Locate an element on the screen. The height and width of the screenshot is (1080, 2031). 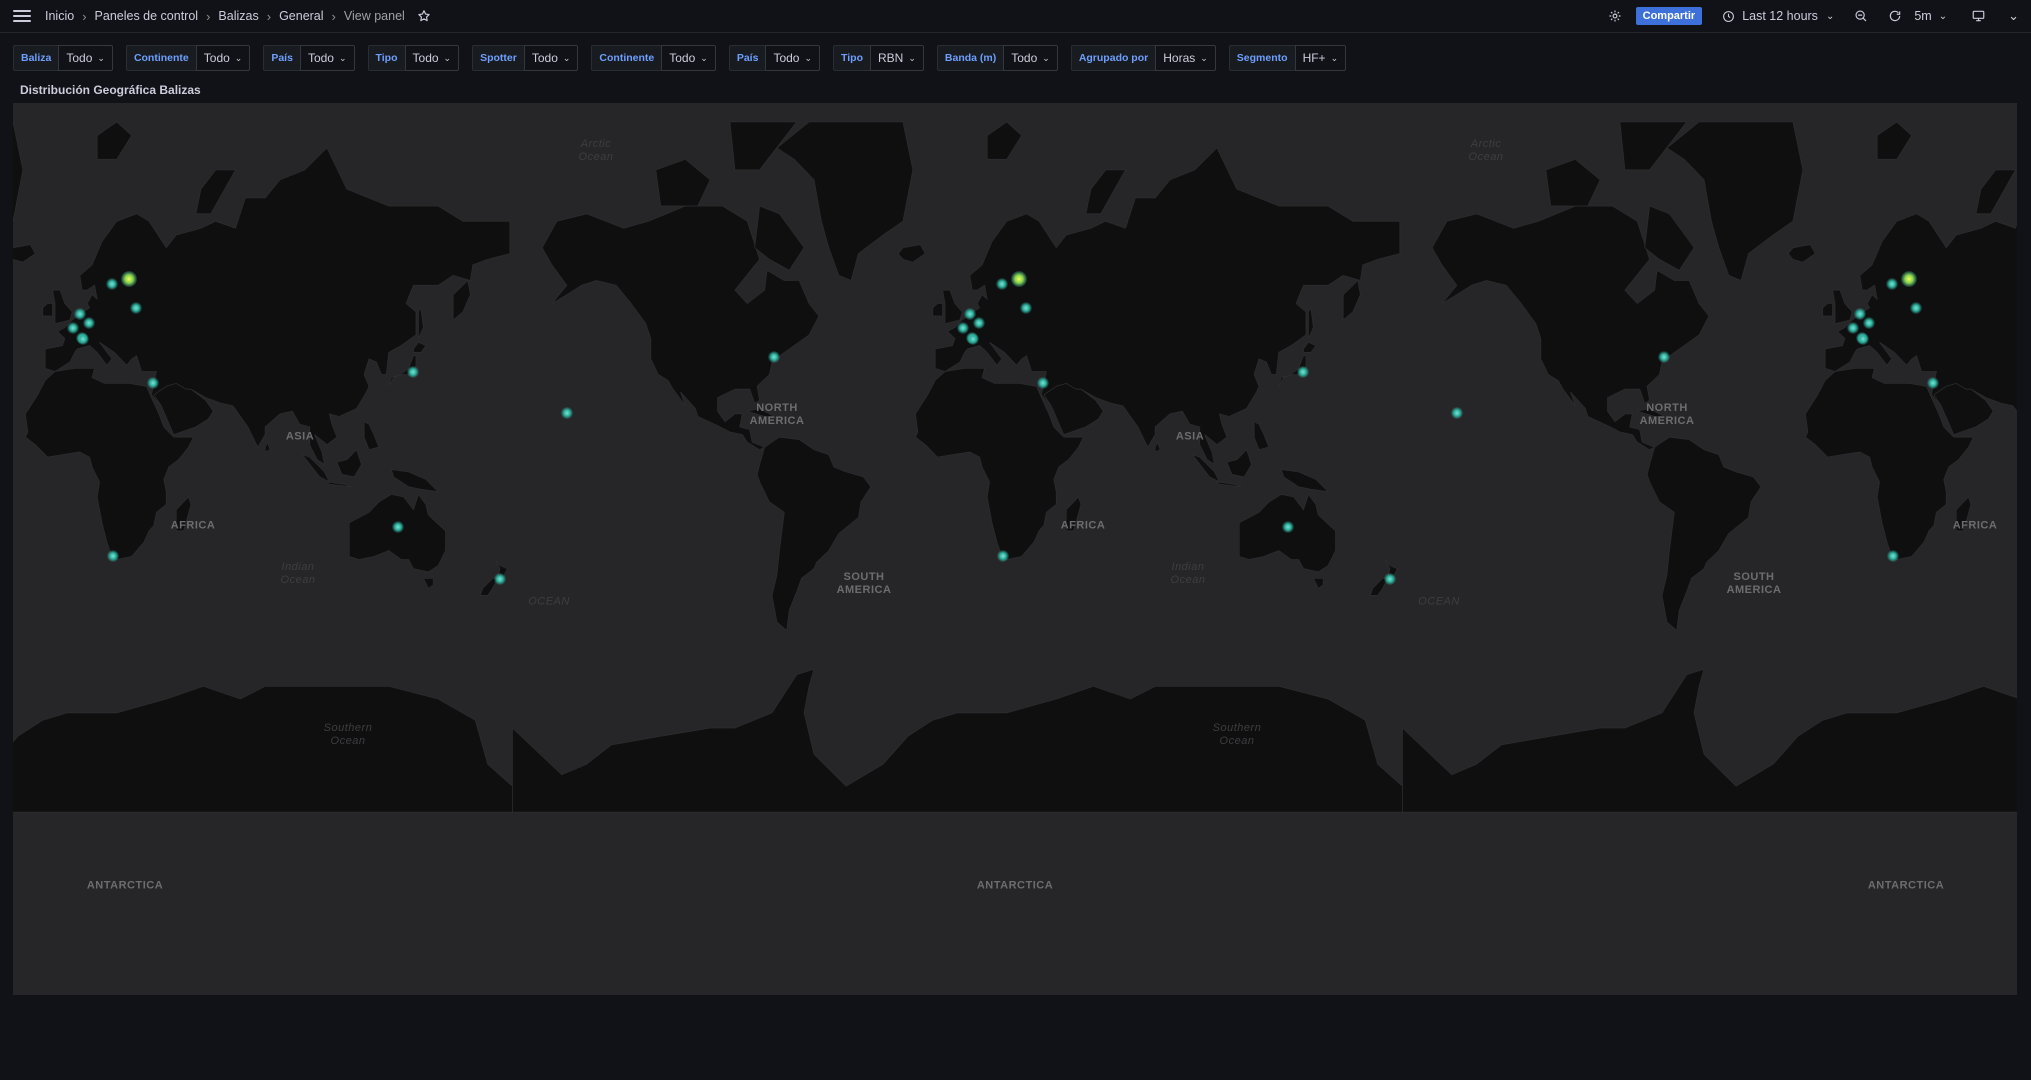
variable-label: Banda (m) is located at coordinates (970, 58).